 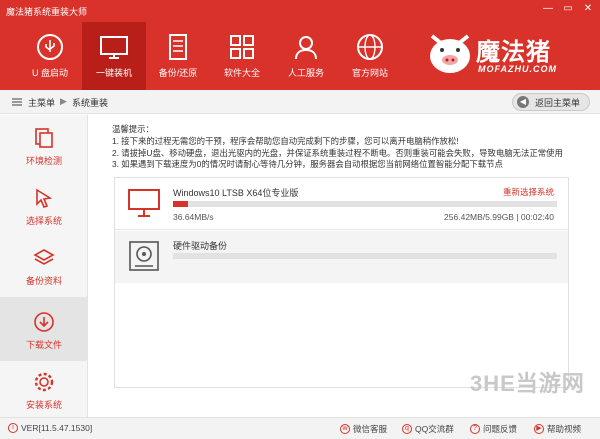 I want to click on breadcrumb-current: 系统重装, so click(x=90, y=103).